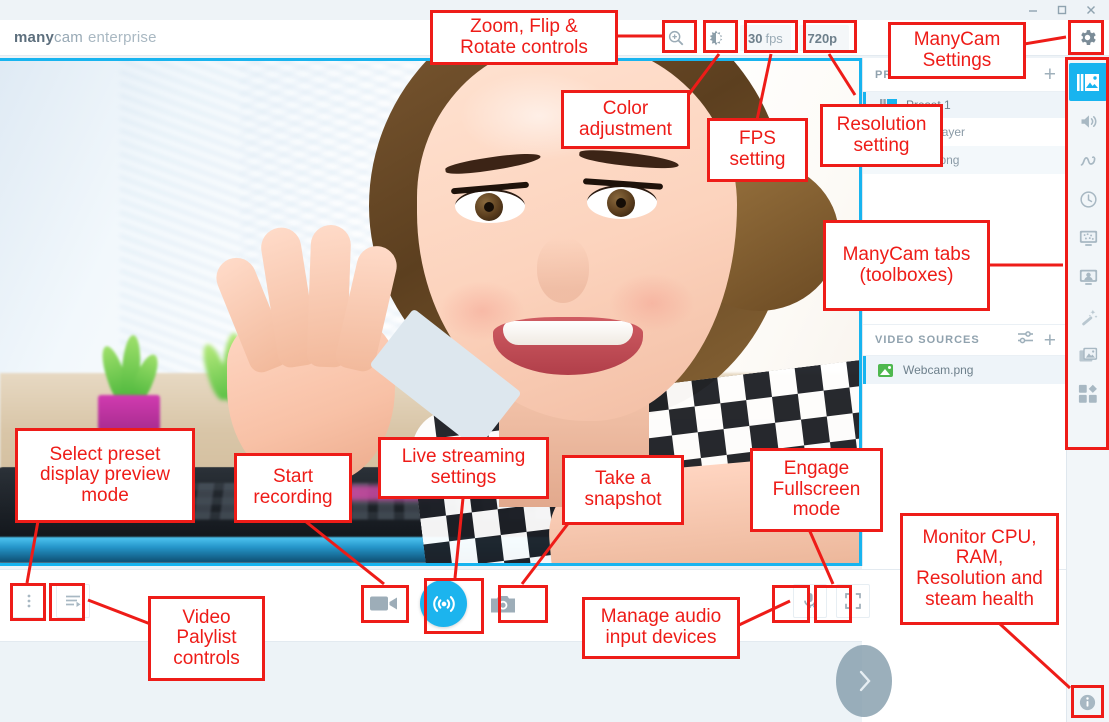 The height and width of the screenshot is (722, 1109). What do you see at coordinates (927, 340) in the screenshot?
I see `video-sources-title: VIDEO SOURCES` at bounding box center [927, 340].